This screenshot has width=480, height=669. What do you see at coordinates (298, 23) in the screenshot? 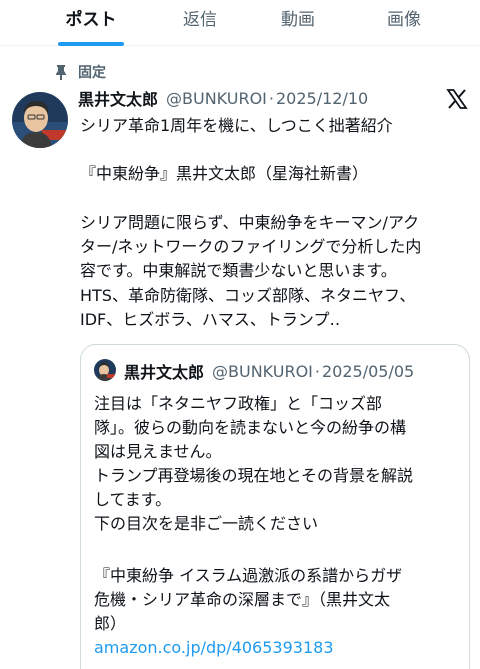
I see `tab-videos: 動画` at bounding box center [298, 23].